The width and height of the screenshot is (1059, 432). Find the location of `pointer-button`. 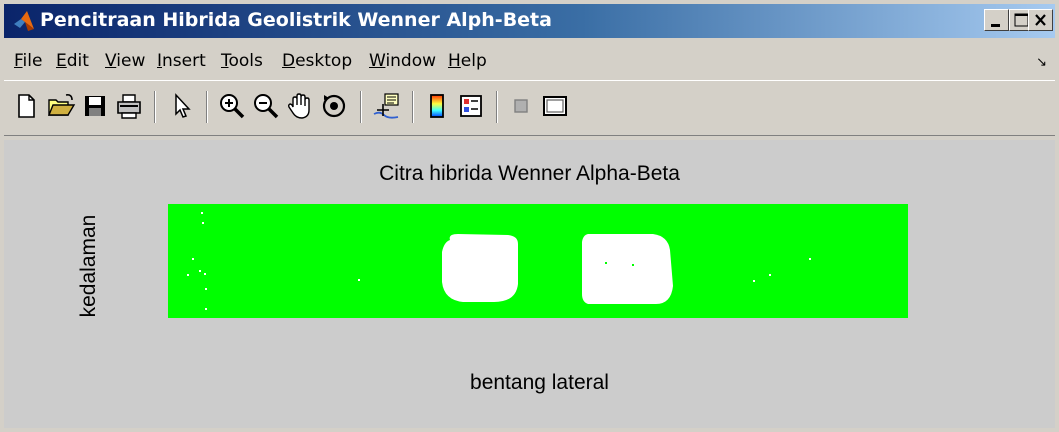

pointer-button is located at coordinates (181, 106).